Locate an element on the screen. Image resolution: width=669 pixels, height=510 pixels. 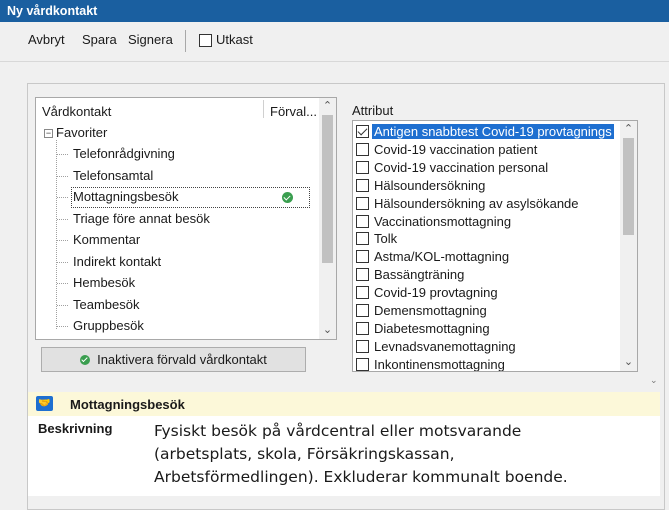
tree-item: Gruppbesök is located at coordinates (177, 326).